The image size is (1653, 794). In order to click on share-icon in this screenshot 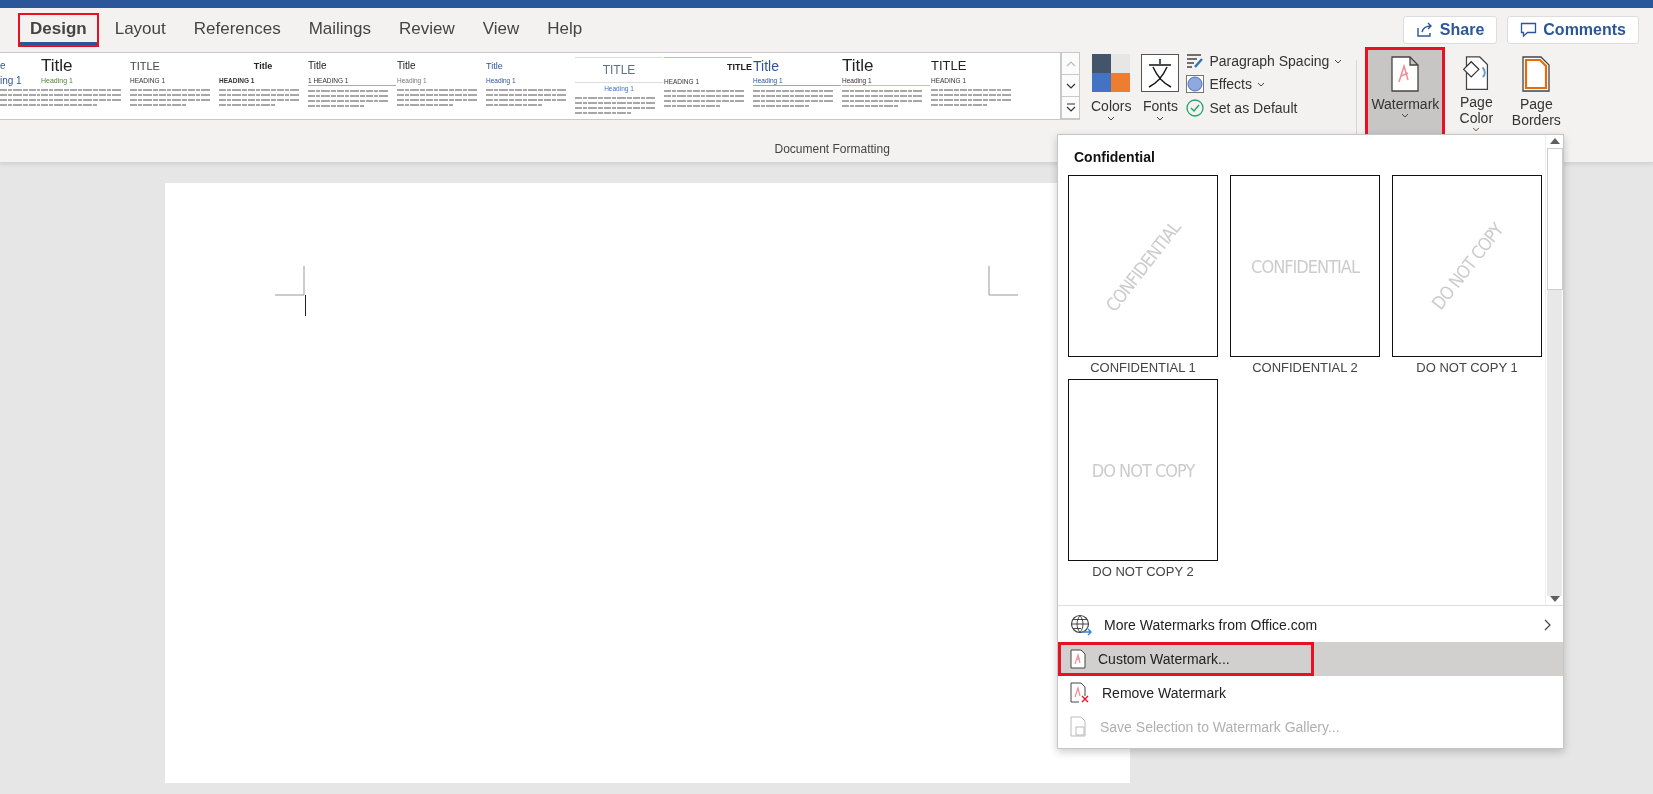, I will do `click(1424, 30)`.